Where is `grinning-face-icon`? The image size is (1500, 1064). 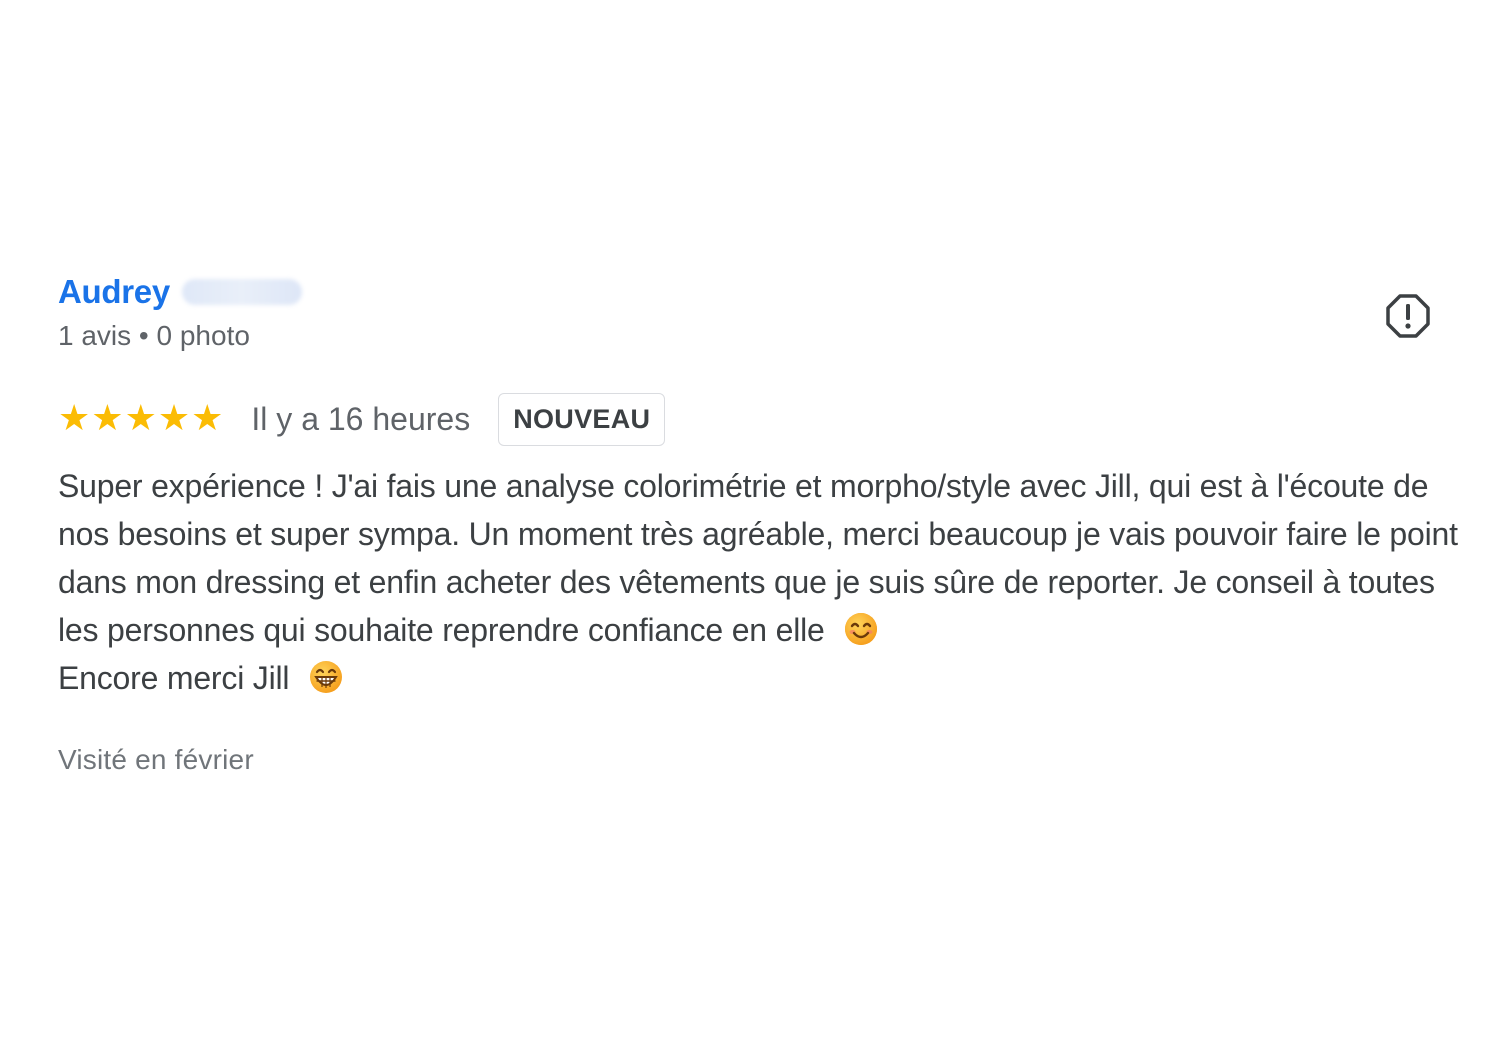
grinning-face-icon is located at coordinates (326, 677).